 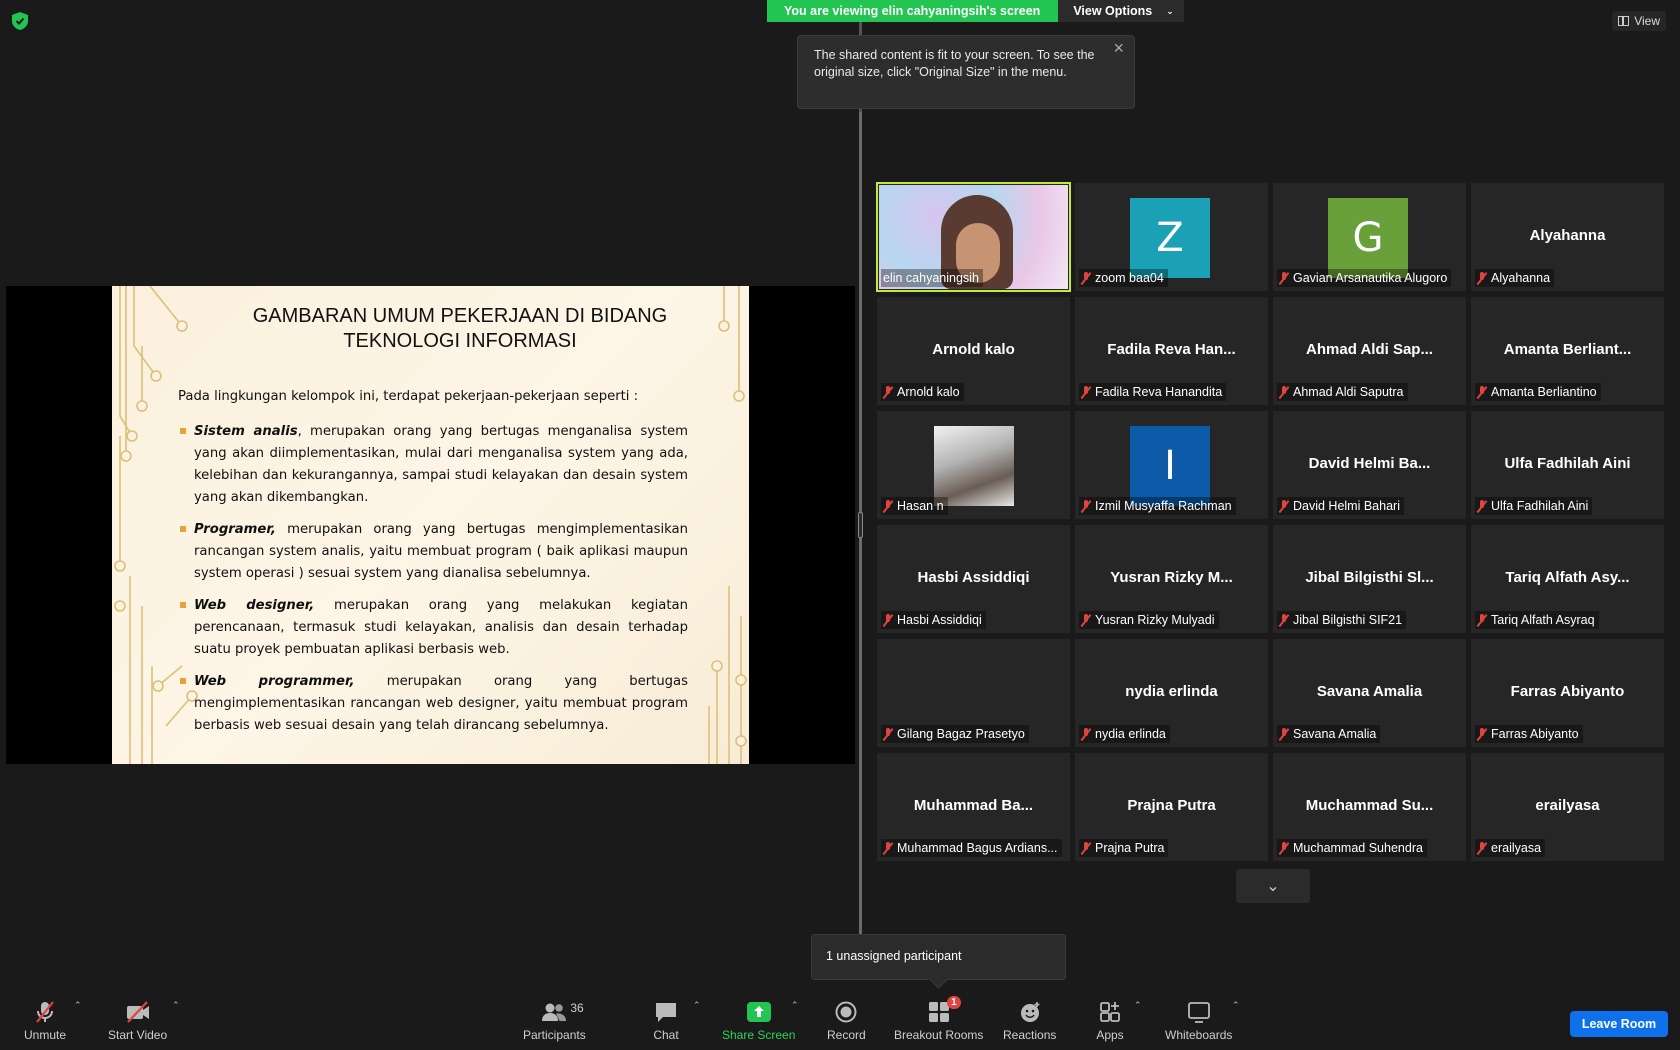 I want to click on participant-display-name: Hasbi Assiddiqi, so click(x=973, y=577).